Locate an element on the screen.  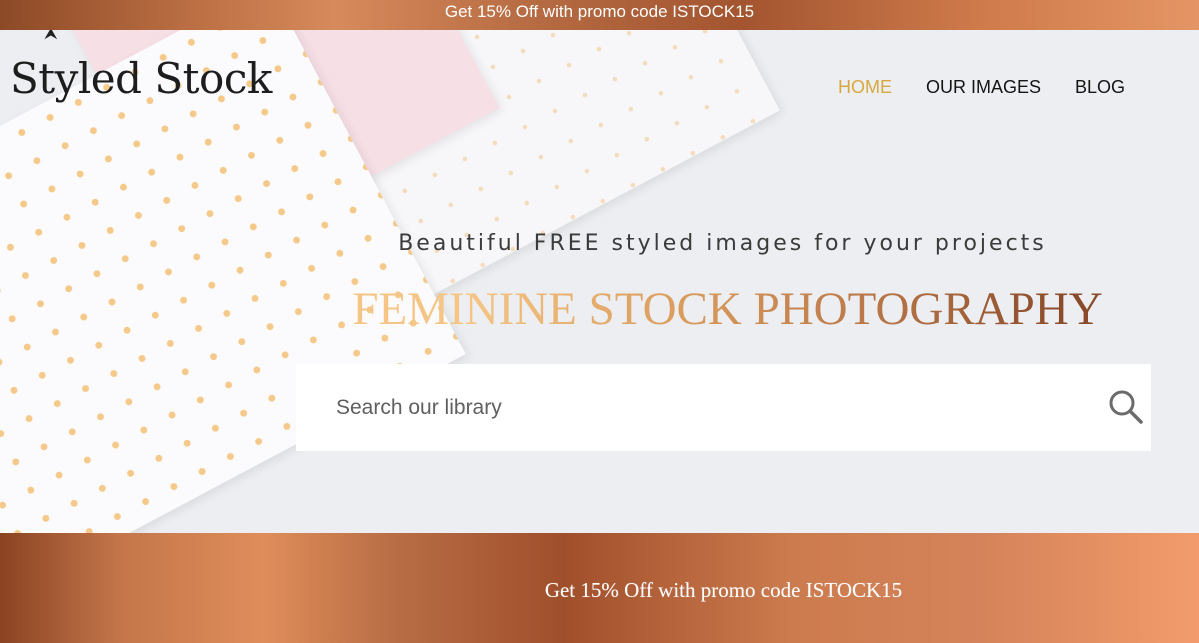
search-box is located at coordinates (723, 407).